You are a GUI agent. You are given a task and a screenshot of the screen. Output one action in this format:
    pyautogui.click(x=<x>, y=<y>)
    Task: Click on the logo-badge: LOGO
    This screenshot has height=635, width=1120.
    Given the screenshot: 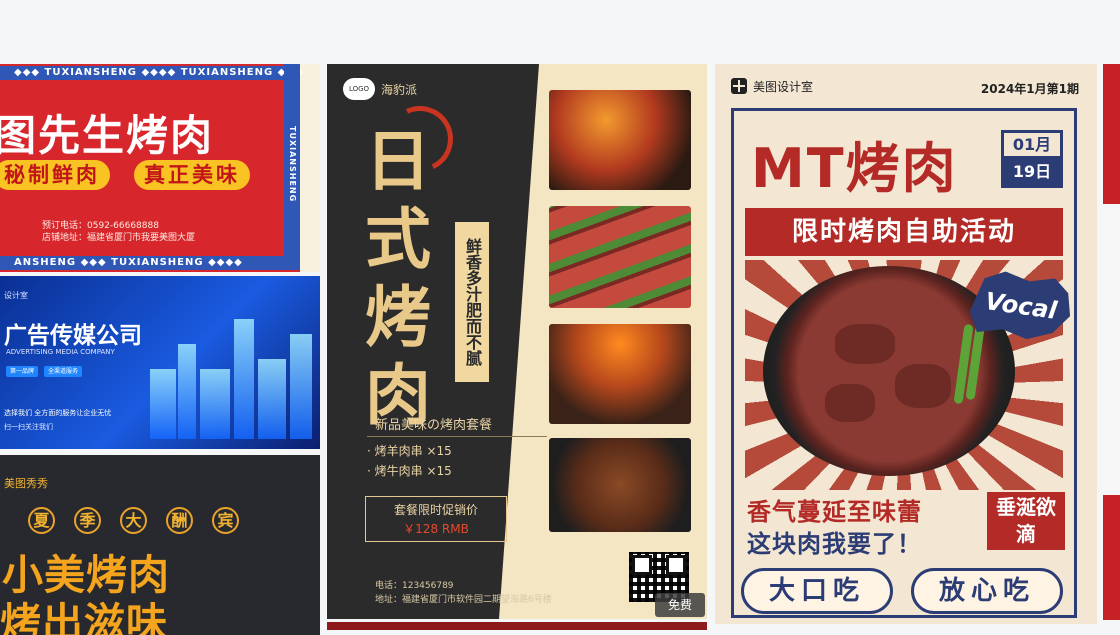 What is the action you would take?
    pyautogui.click(x=359, y=89)
    